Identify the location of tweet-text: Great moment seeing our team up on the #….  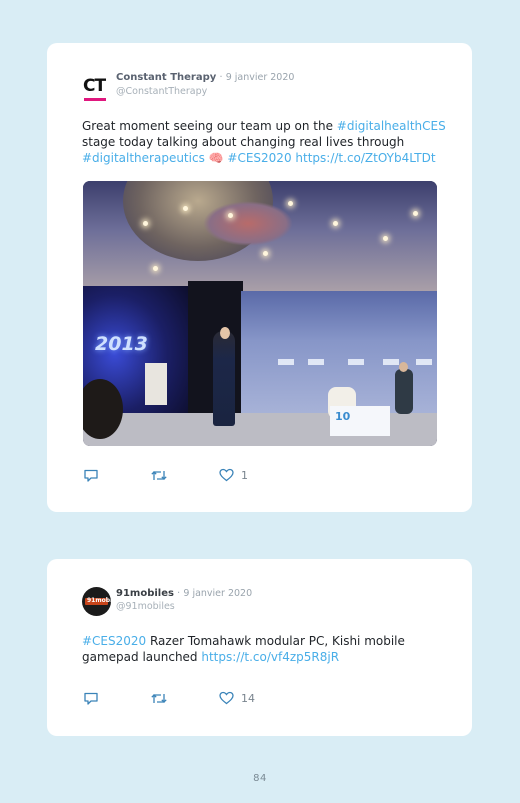
(267, 142).